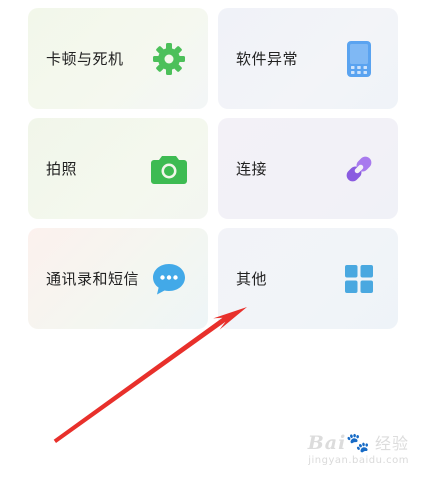 Image resolution: width=431 pixels, height=480 pixels. I want to click on category-label: 卡顿与死机, so click(85, 59).